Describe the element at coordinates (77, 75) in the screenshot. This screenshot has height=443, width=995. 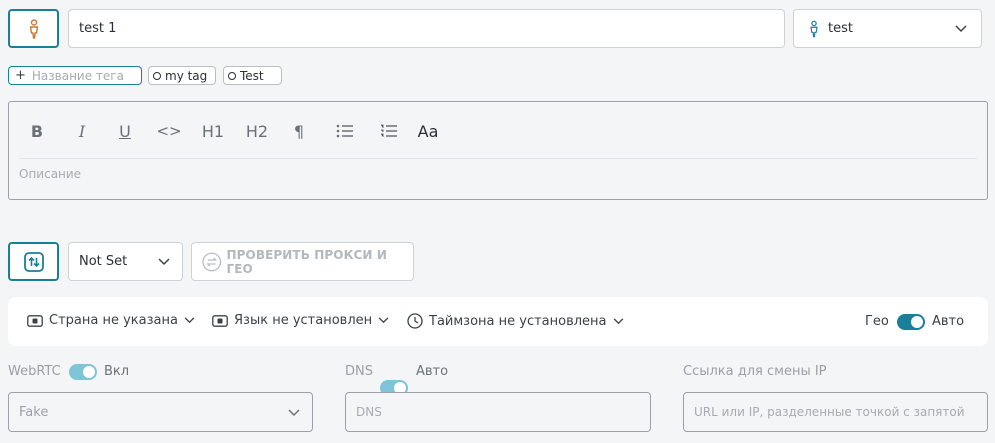
I see `tag-add-placeholder: Название тега` at that location.